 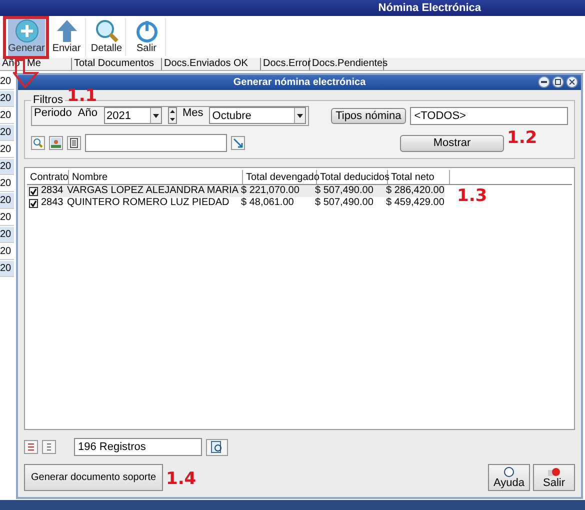 What do you see at coordinates (267, 203) in the screenshot?
I see `table-cell-text: $ 48,061.00` at bounding box center [267, 203].